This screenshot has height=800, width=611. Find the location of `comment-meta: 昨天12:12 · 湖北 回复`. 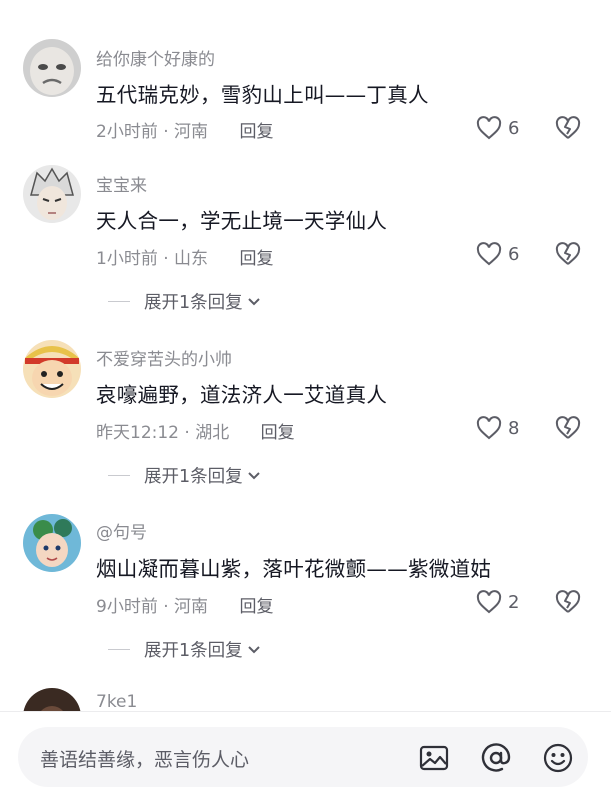

comment-meta: 昨天12:12 · 湖北 回复 is located at coordinates (195, 430).